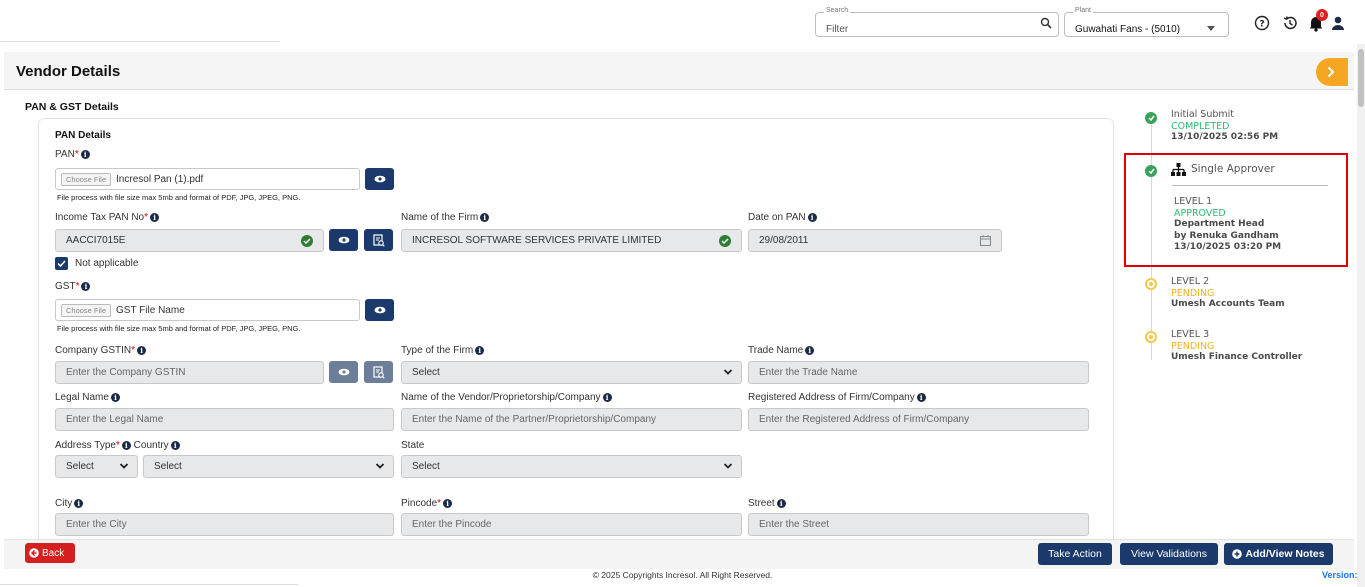 This screenshot has height=587, width=1365. Describe the element at coordinates (189, 240) in the screenshot. I see `income-tax-pan-input: AACCI7015E` at that location.